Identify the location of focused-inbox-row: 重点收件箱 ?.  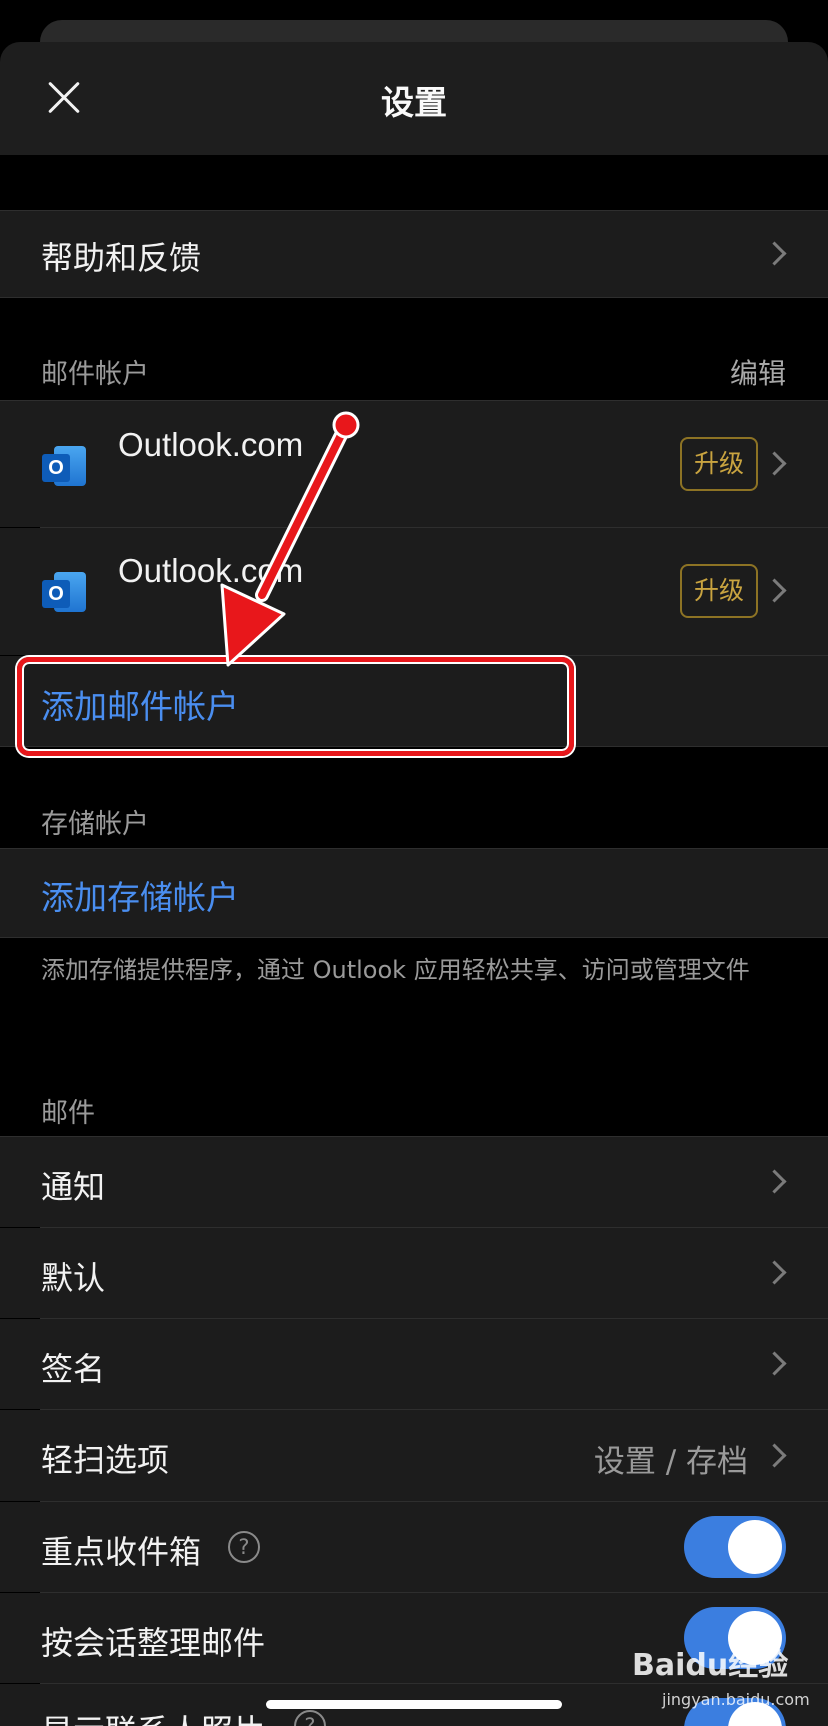
(414, 1547).